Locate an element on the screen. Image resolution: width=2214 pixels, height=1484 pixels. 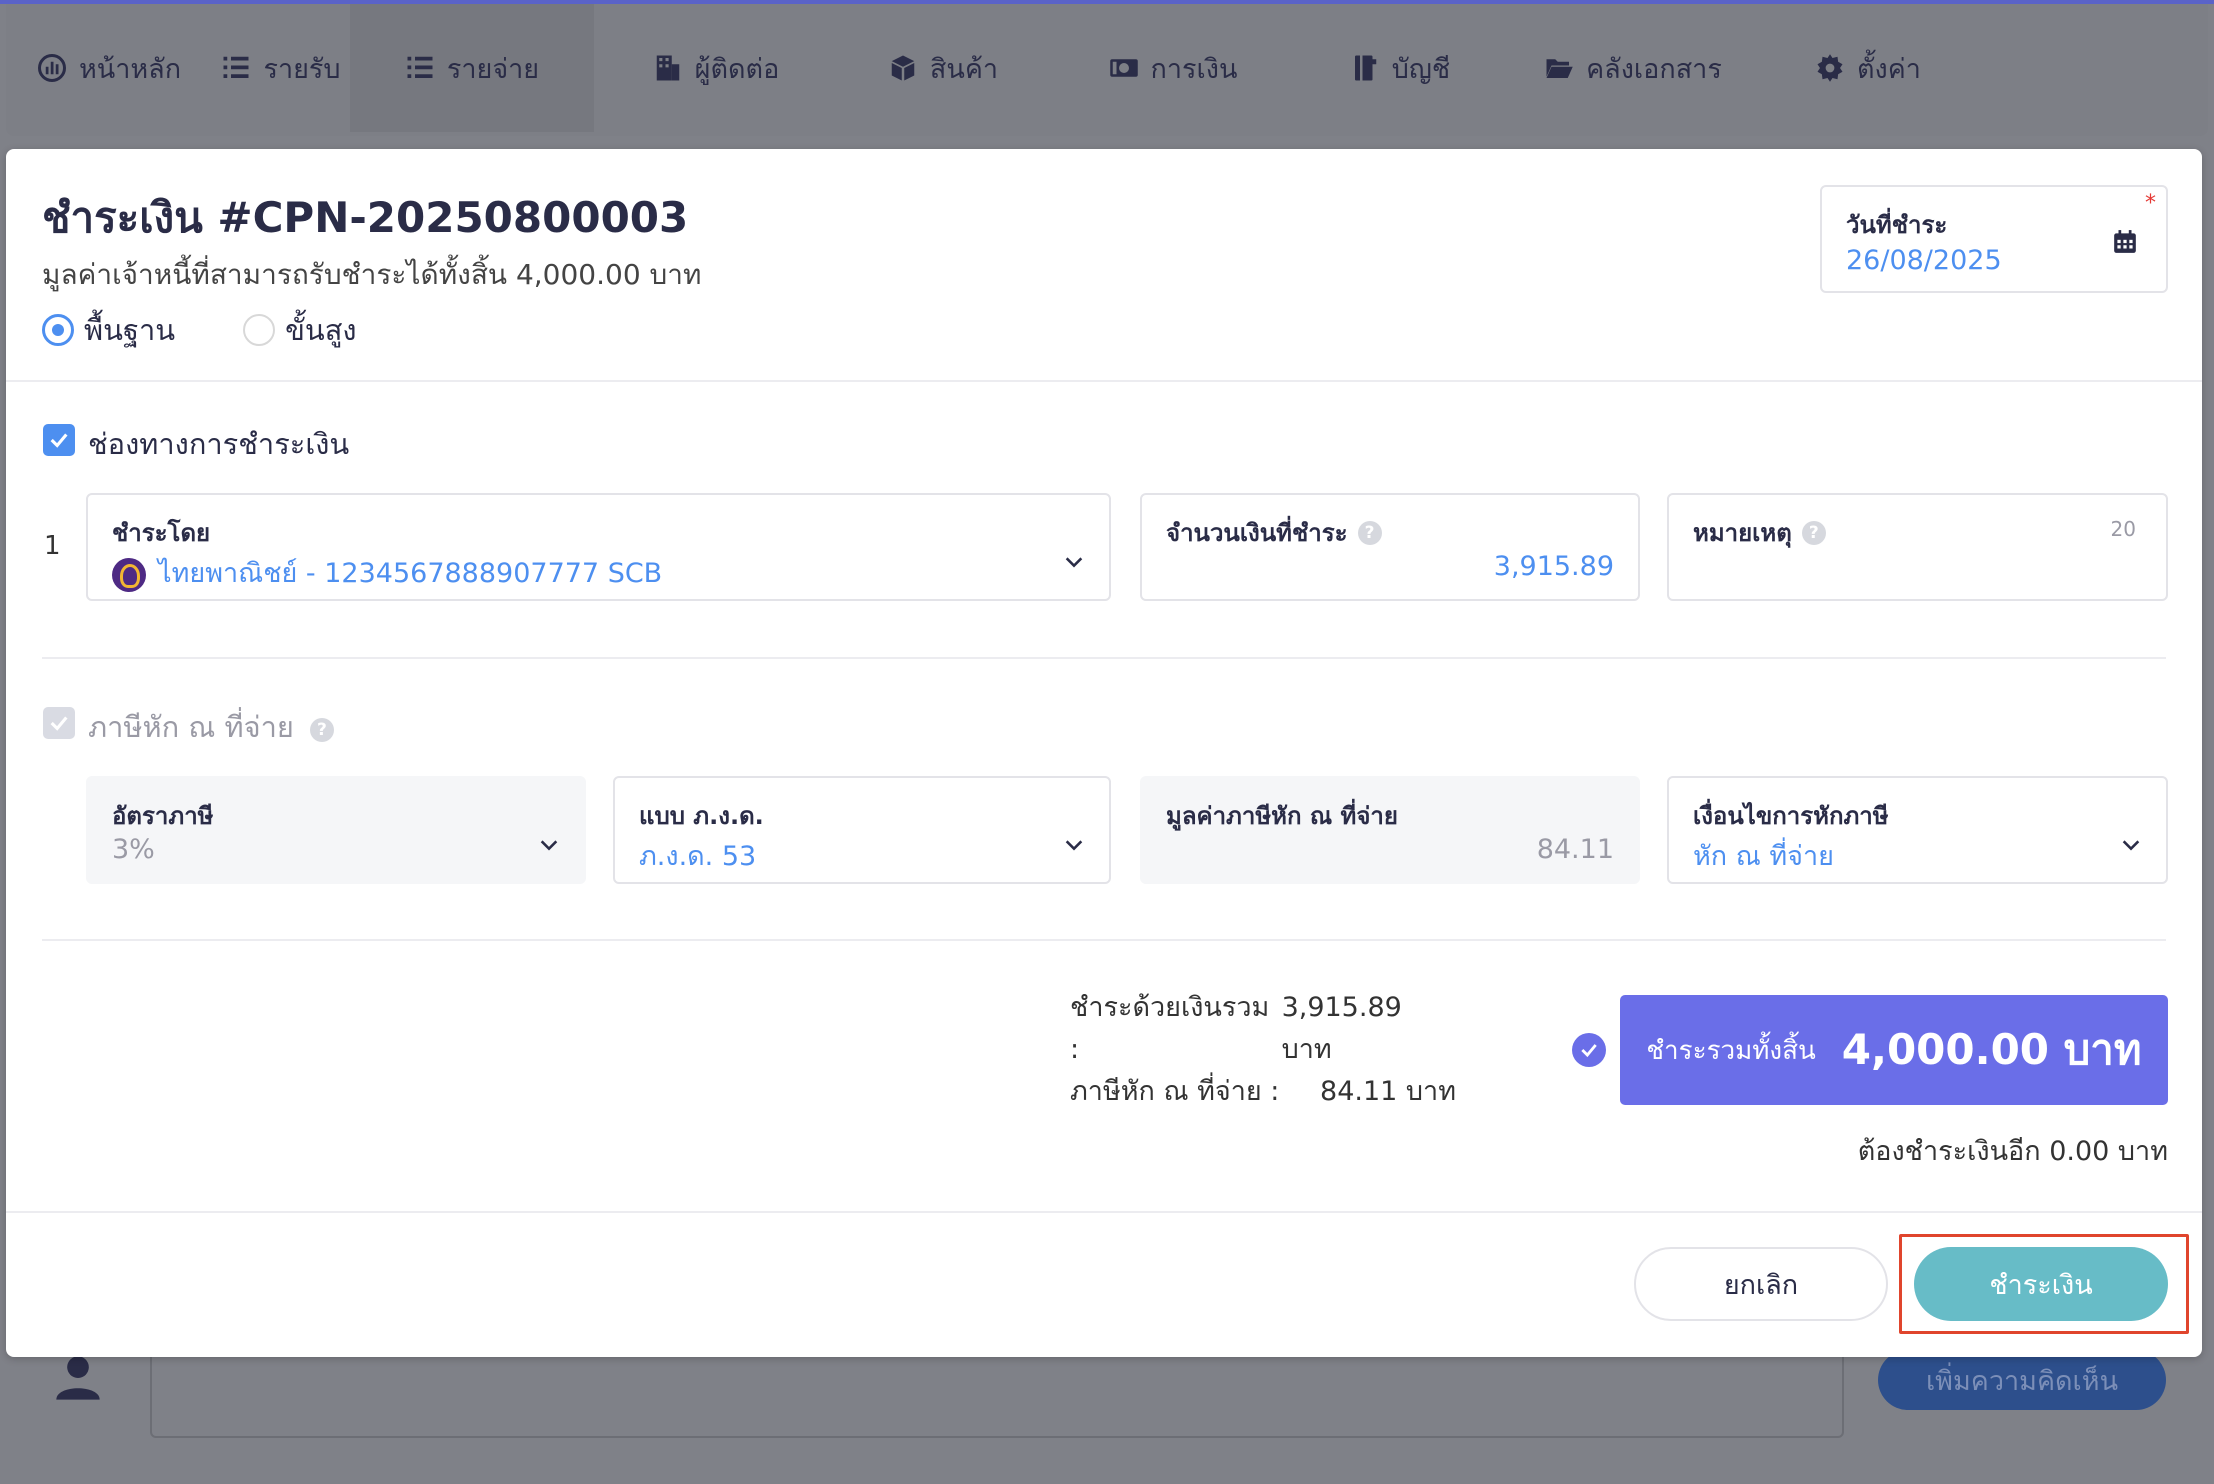
paid-by-label: ชำระโดย is located at coordinates (161, 533).